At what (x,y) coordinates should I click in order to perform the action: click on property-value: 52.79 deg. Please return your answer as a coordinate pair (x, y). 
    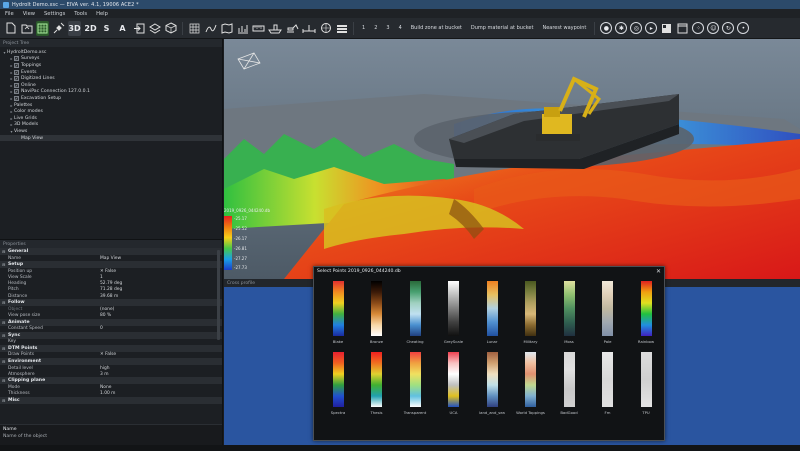
    Looking at the image, I should click on (161, 283).